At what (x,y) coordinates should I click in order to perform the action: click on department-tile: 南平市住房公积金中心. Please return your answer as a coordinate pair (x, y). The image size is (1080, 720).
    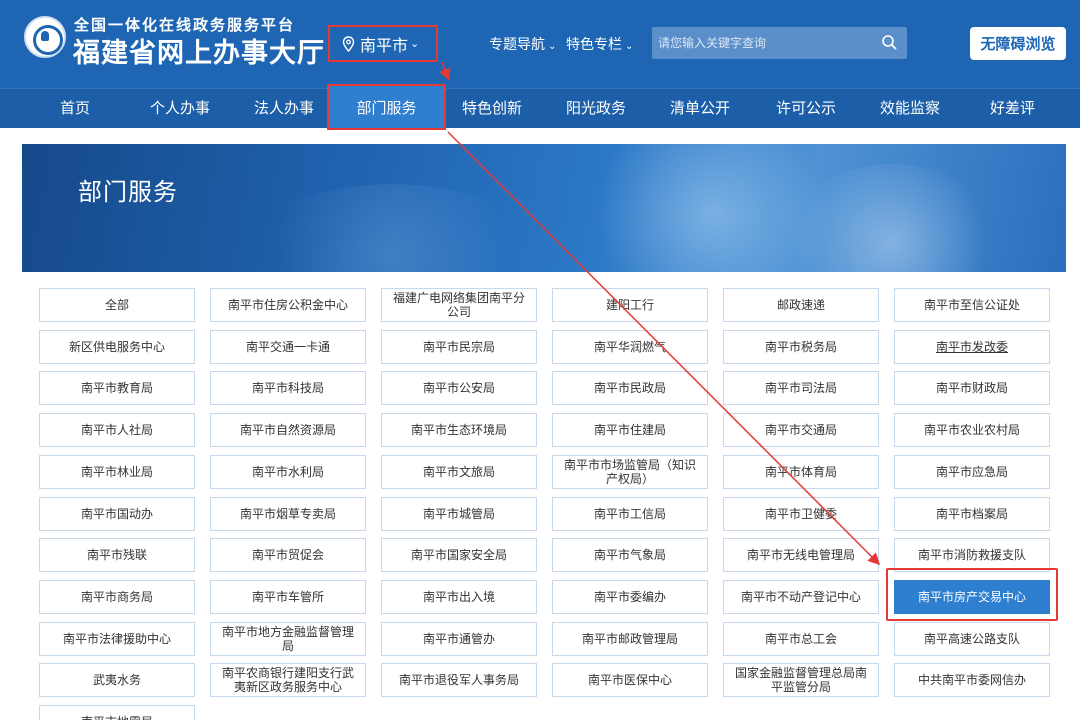
    Looking at the image, I should click on (288, 305).